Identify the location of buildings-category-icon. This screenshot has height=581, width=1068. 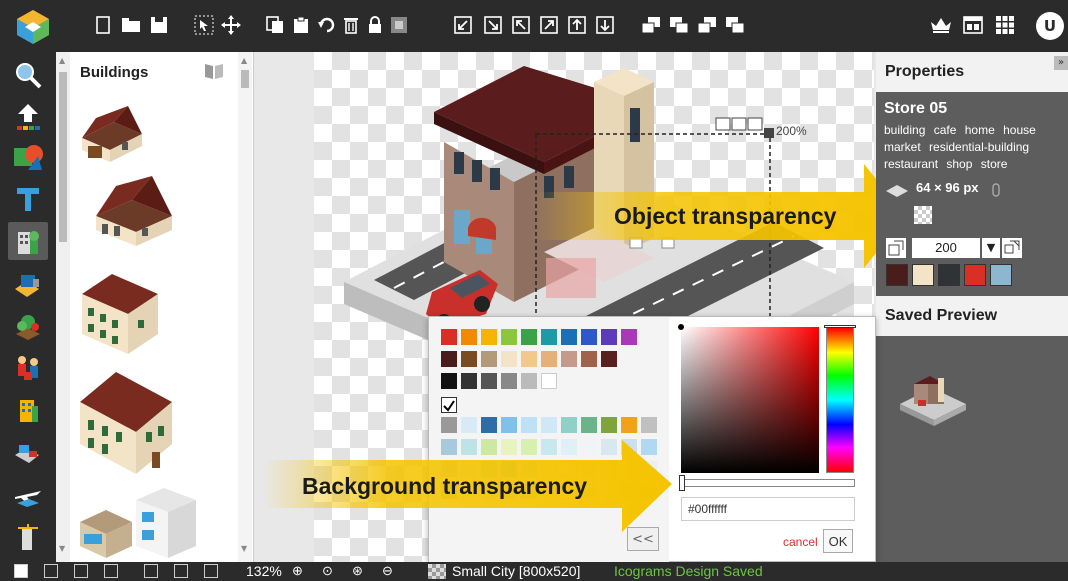
(28, 241).